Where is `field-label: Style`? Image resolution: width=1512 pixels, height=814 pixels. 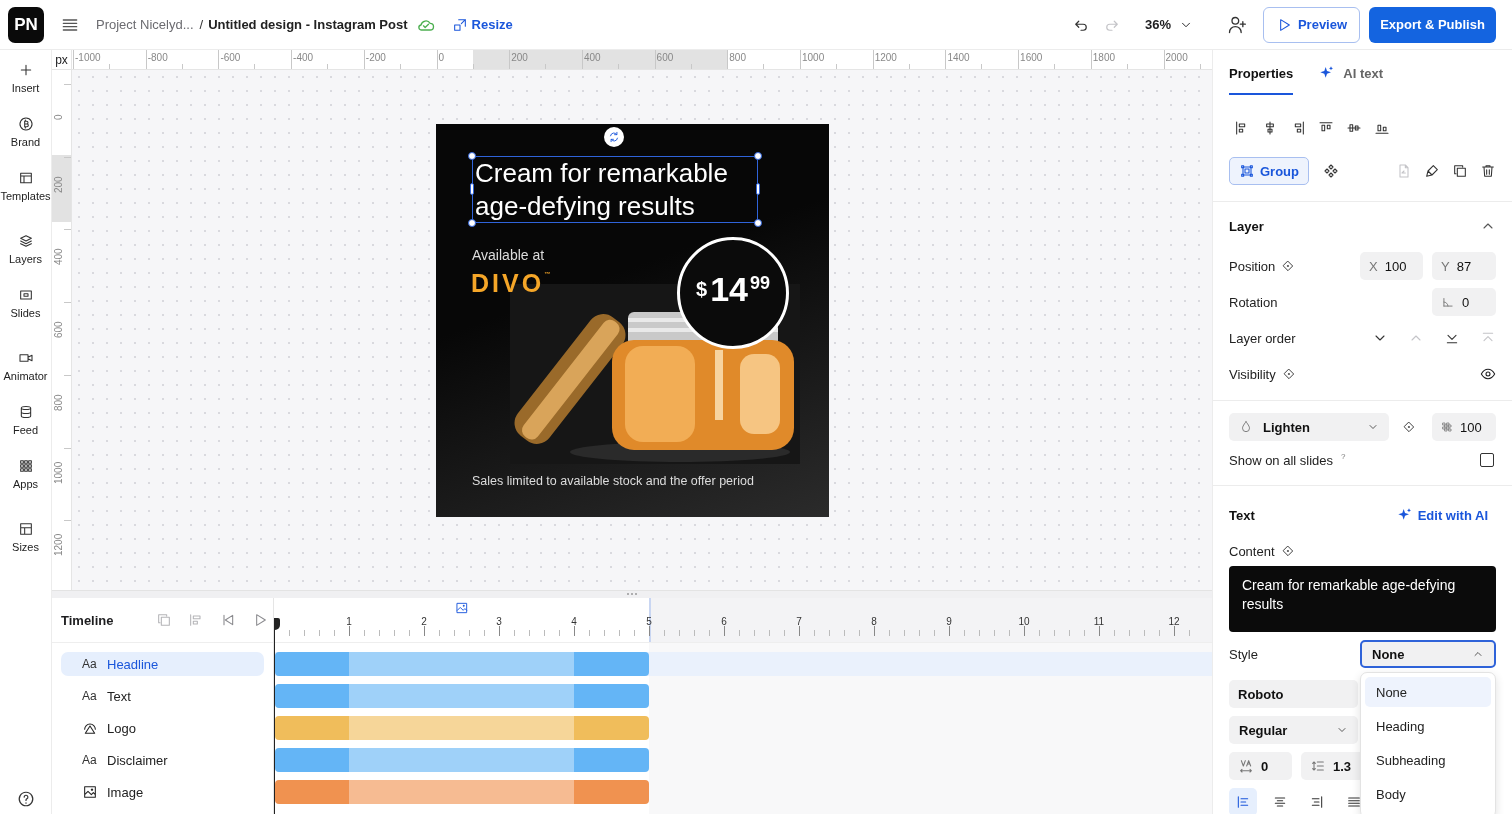
field-label: Style is located at coordinates (1243, 654).